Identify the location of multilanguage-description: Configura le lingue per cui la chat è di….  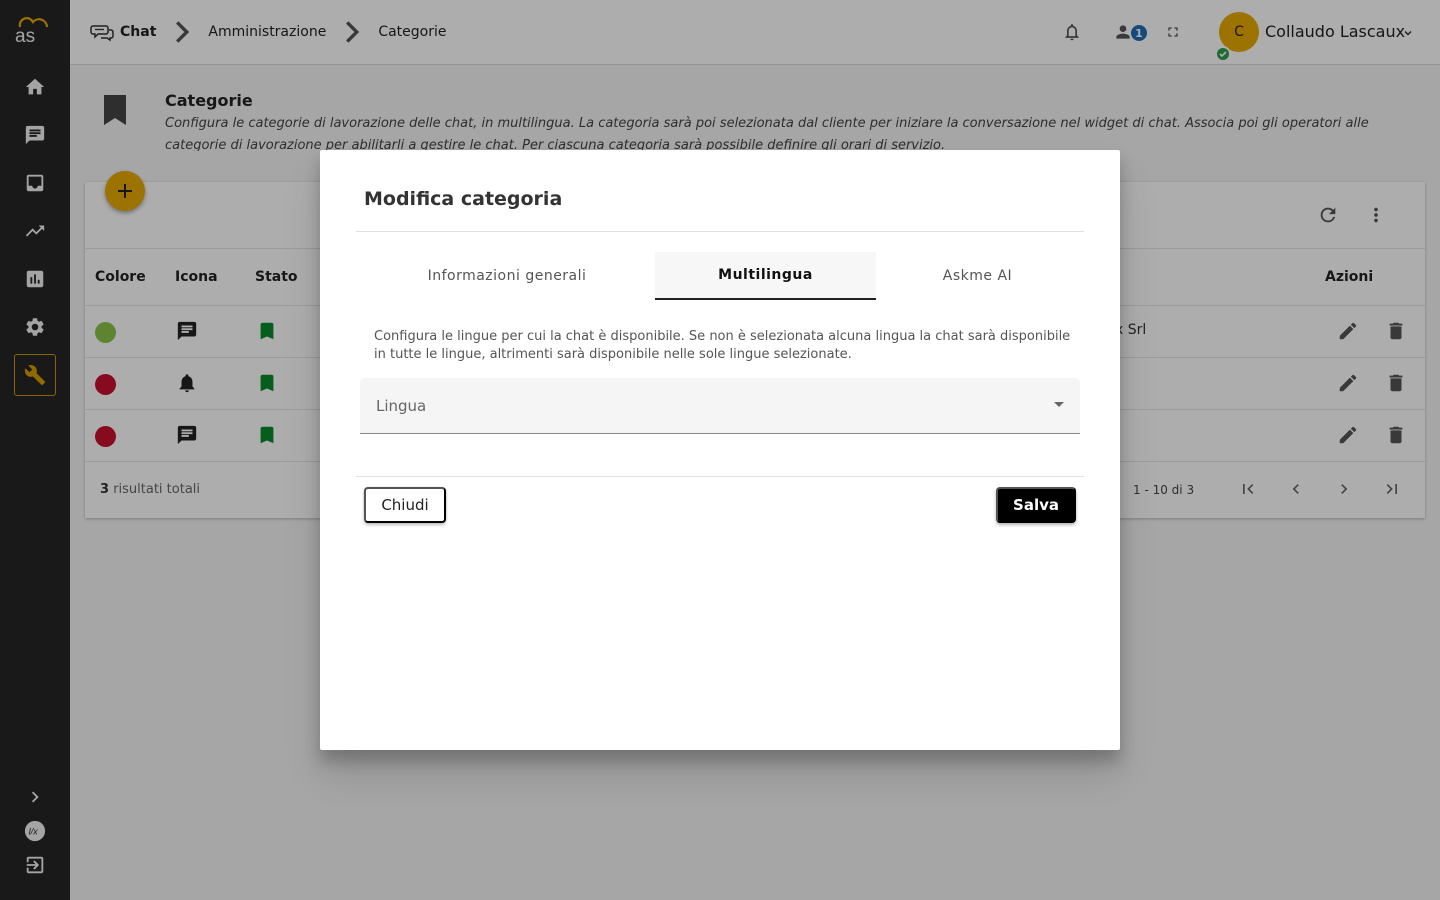
(722, 345).